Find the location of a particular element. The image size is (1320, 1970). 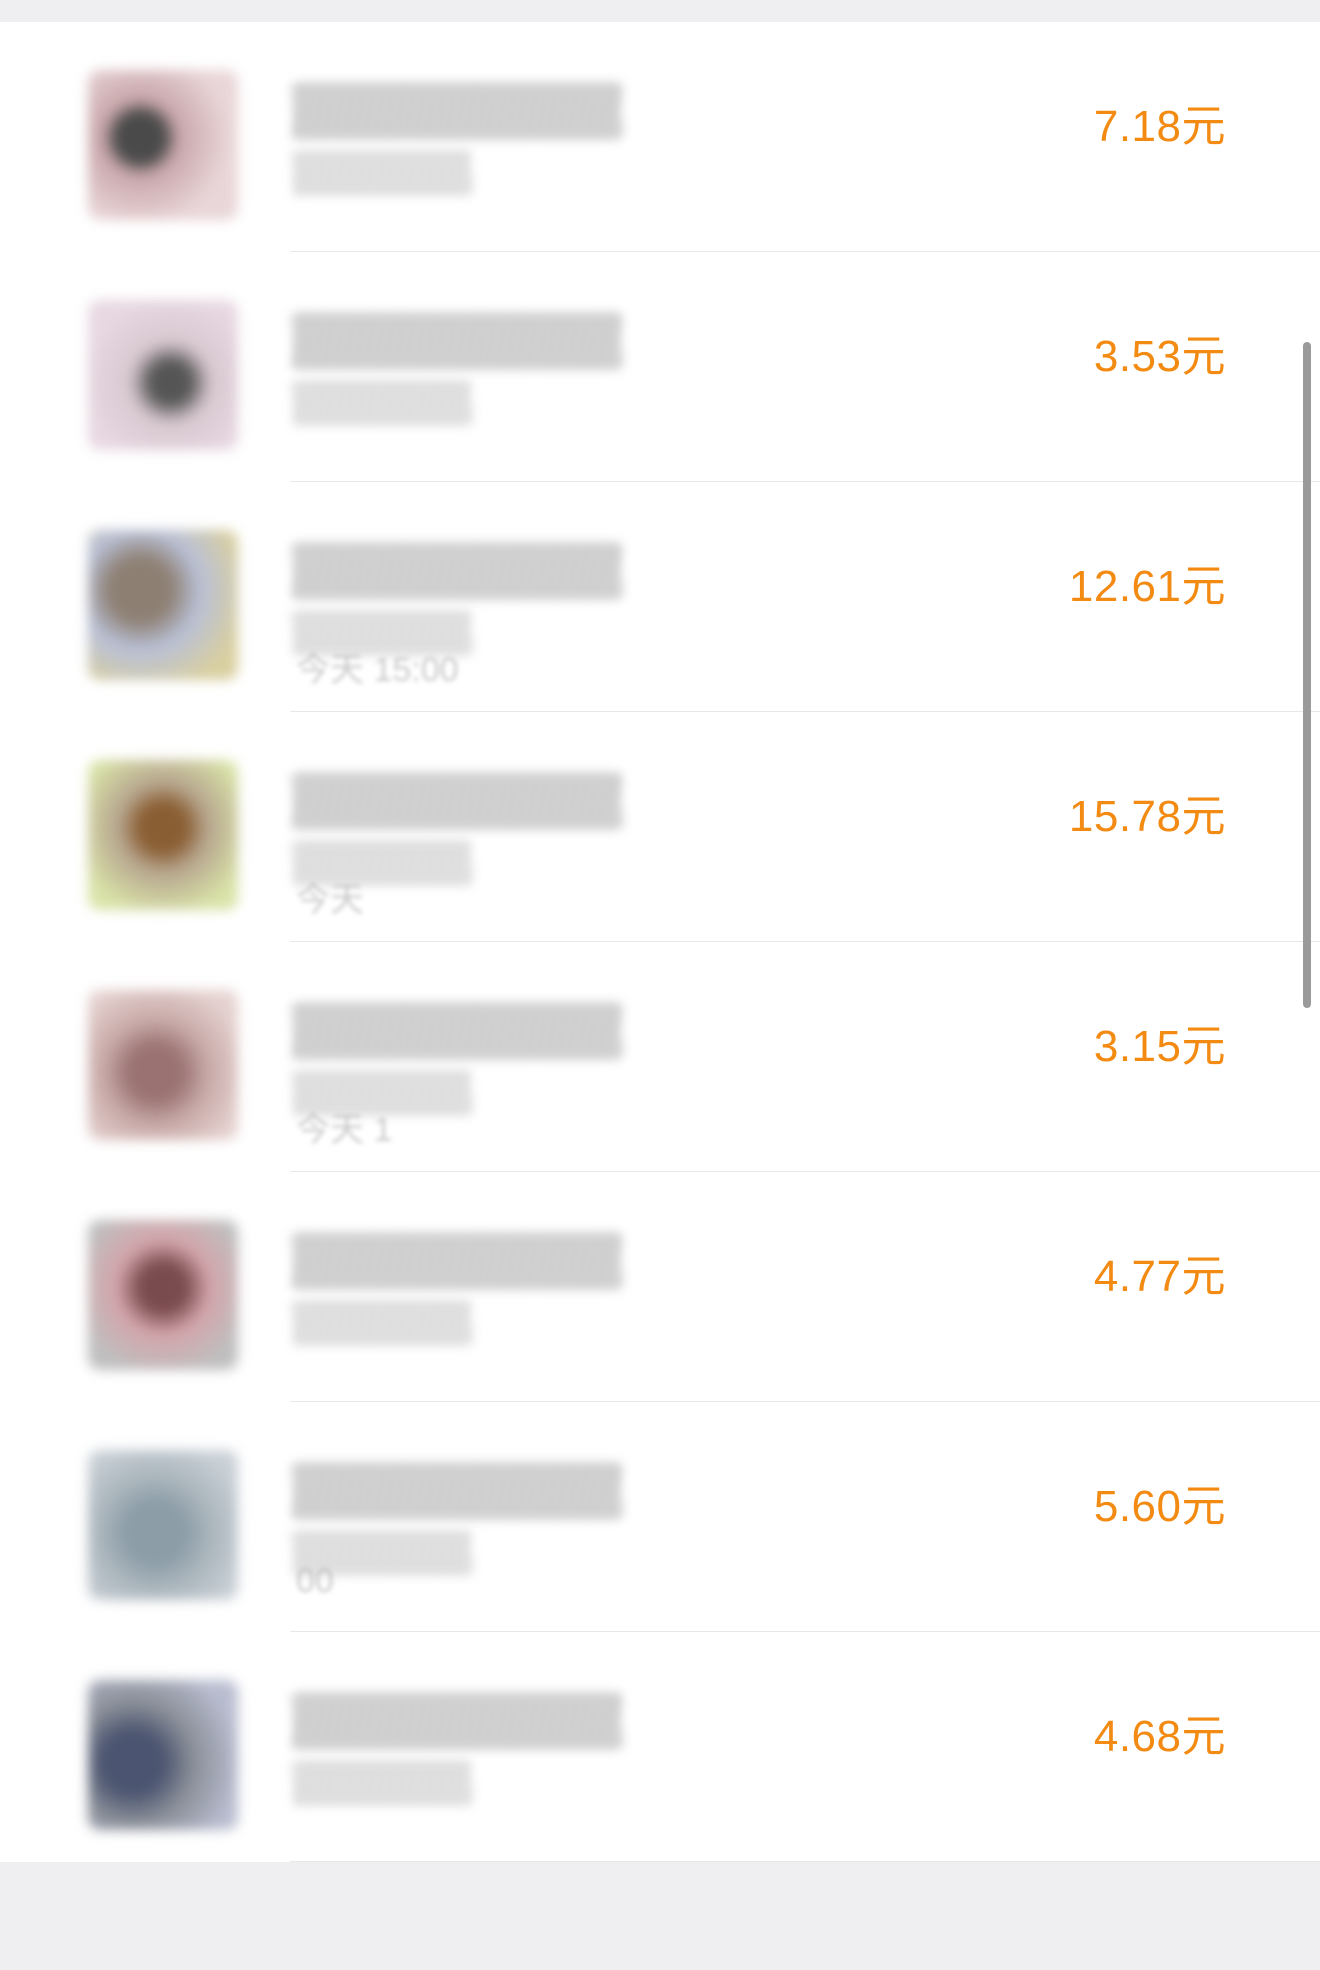

bottom-spacer is located at coordinates (660, 1937).